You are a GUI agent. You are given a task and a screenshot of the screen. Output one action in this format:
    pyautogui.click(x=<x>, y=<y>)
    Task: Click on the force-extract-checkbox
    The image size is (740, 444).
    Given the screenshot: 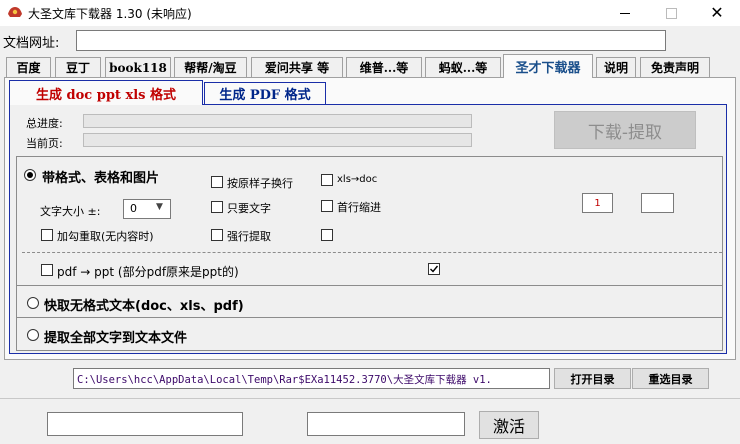 What is the action you would take?
    pyautogui.click(x=217, y=235)
    